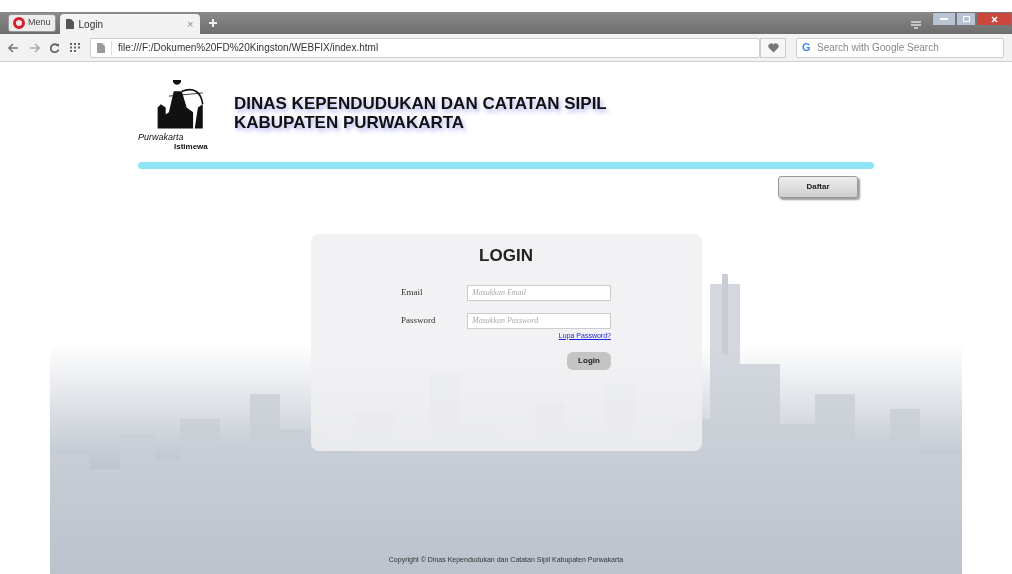 The image size is (1012, 574). Describe the element at coordinates (419, 320) in the screenshot. I see `field-label: Password` at that location.